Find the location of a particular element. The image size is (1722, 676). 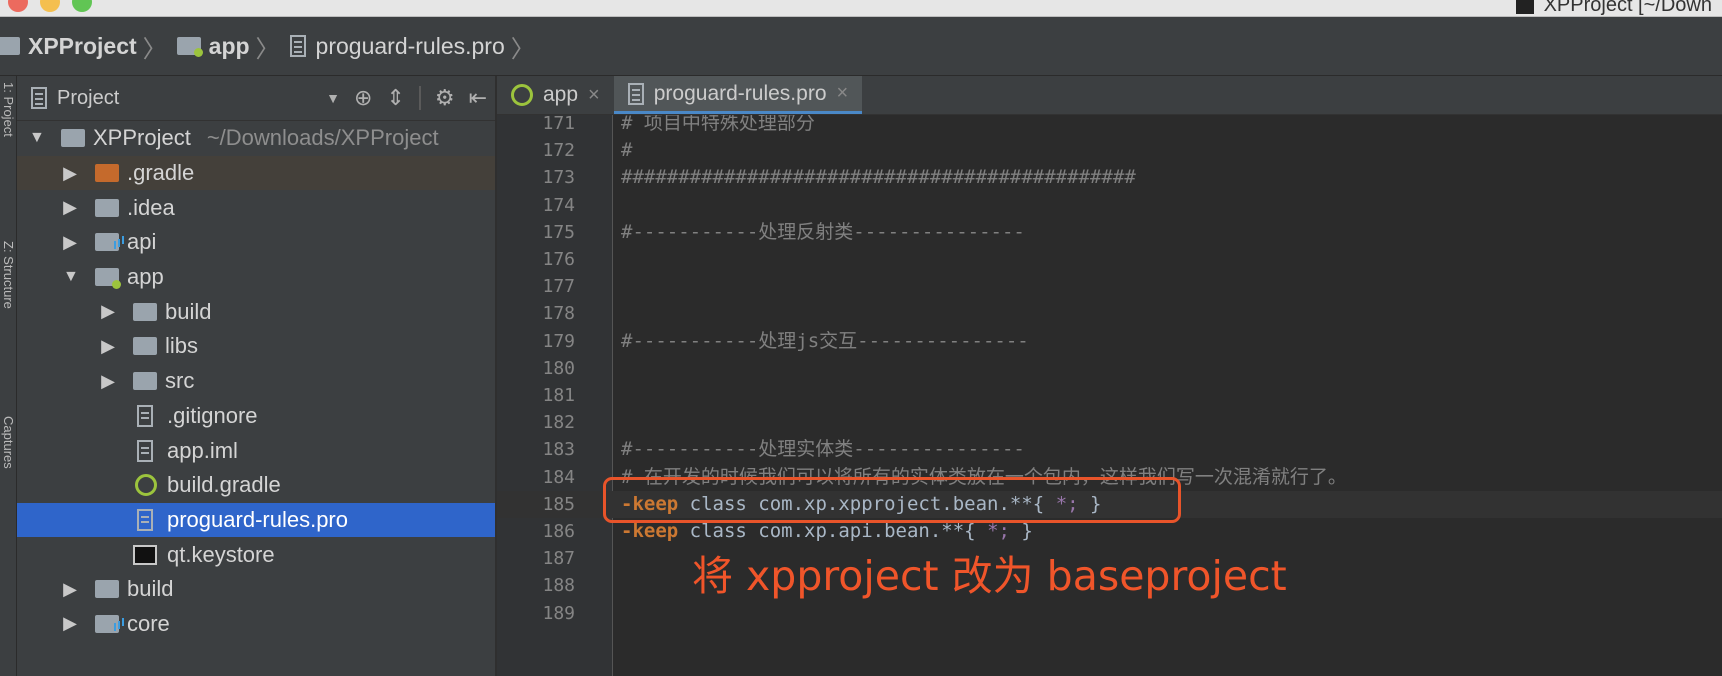

breadcrumb-app: app 〉 is located at coordinates (228, 46).